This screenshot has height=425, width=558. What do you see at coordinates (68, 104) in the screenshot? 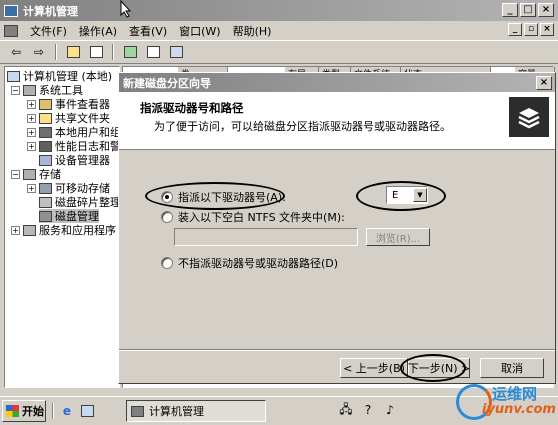
I see `tree-event-viewer: + 事件查看器` at bounding box center [68, 104].